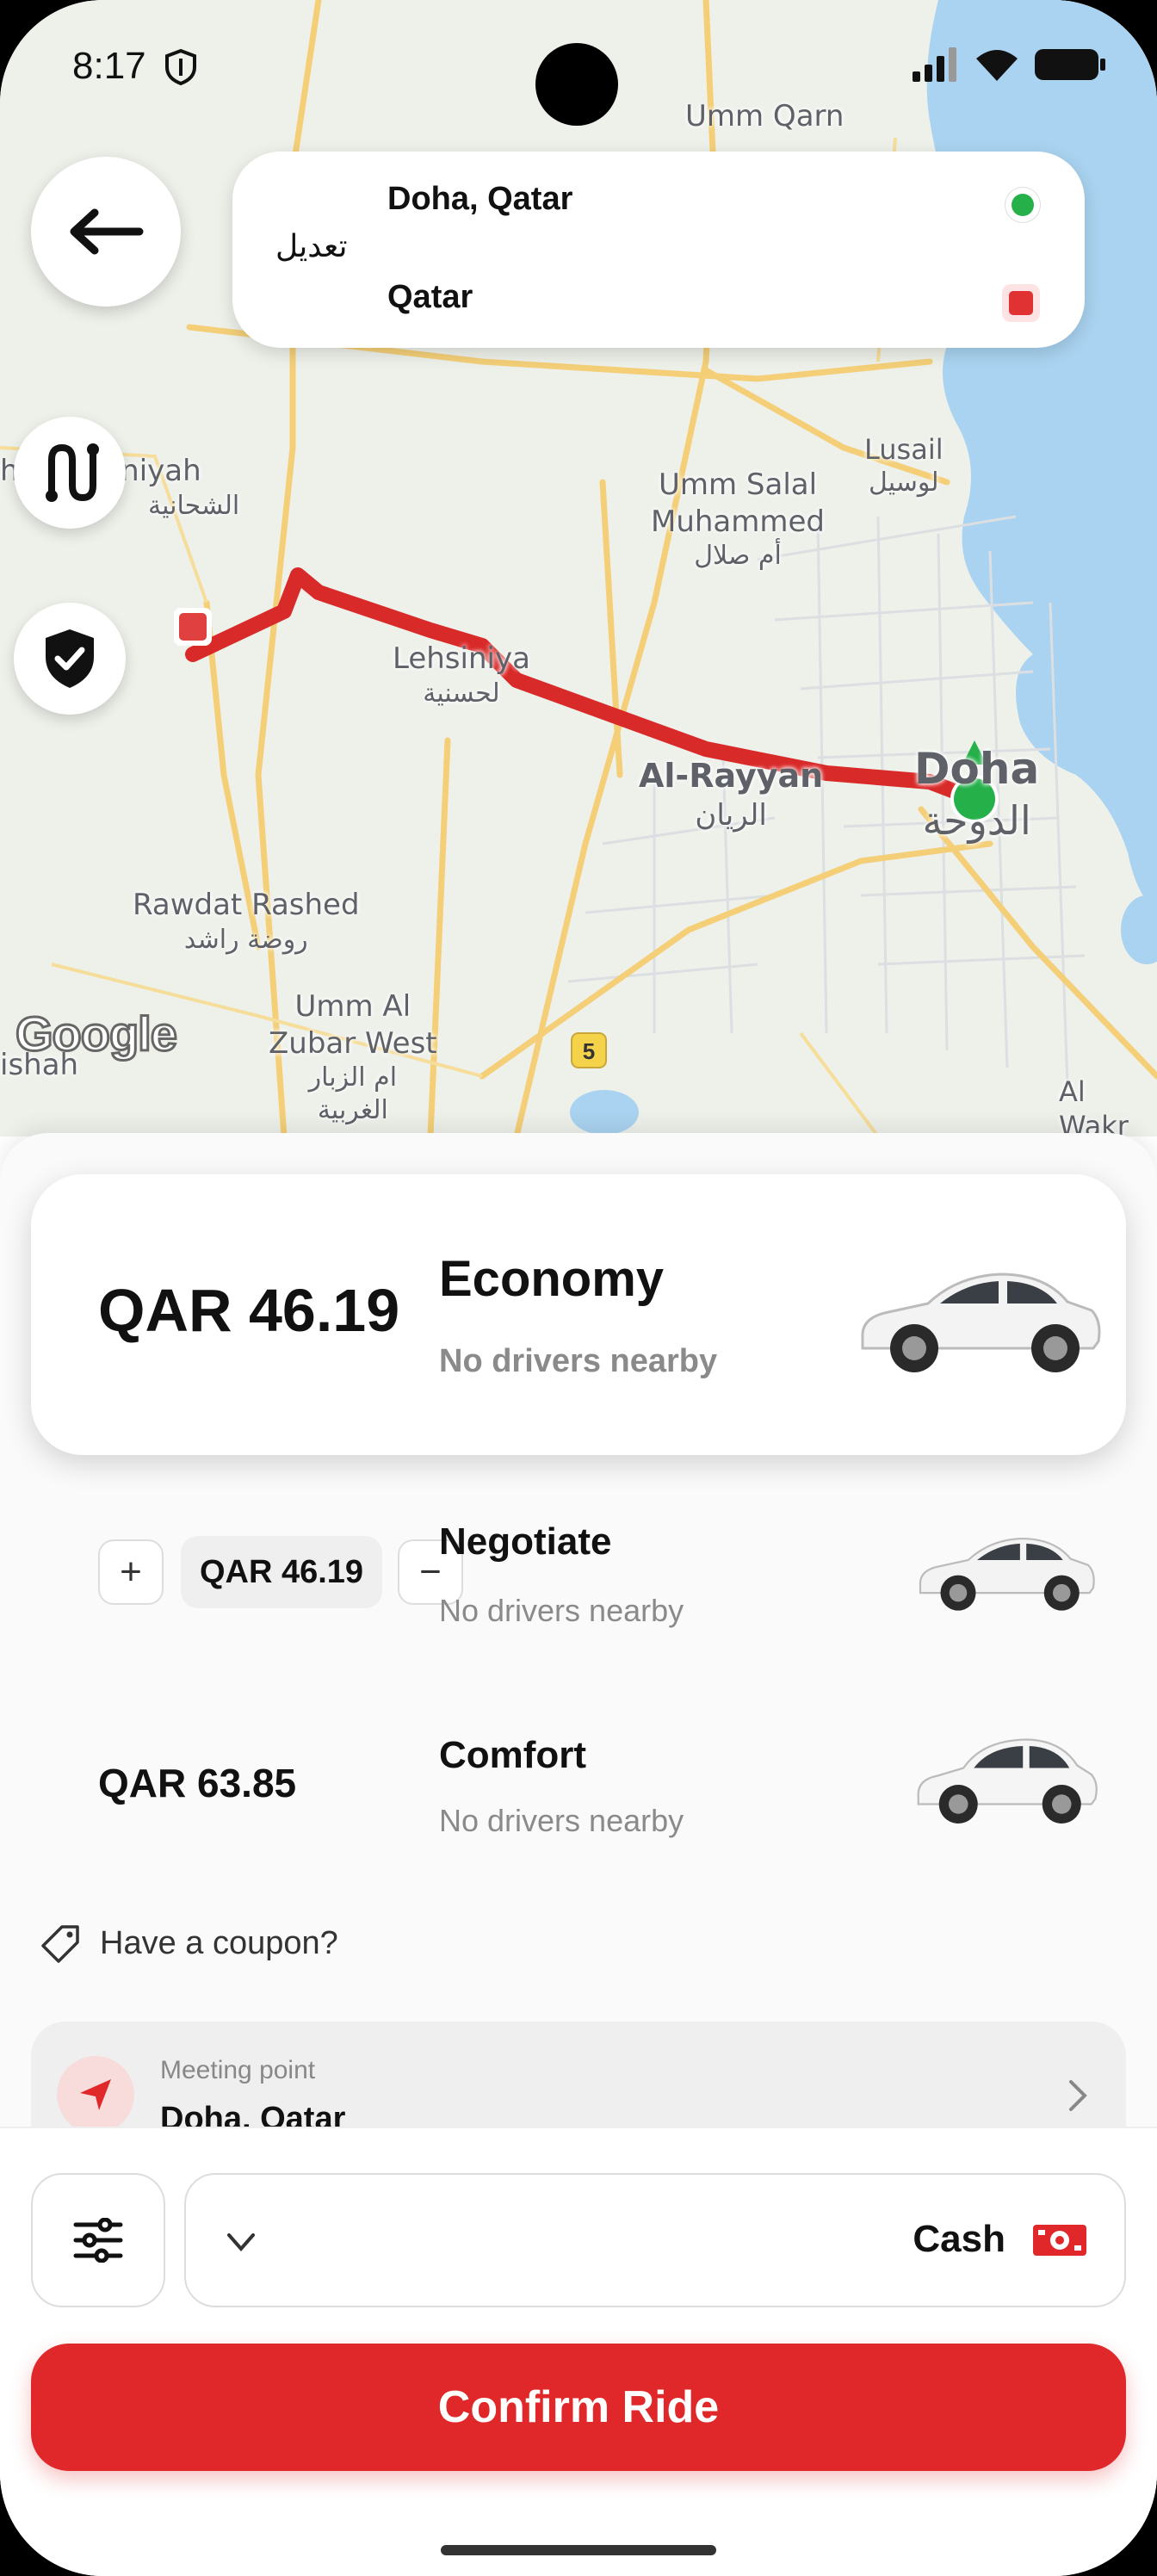  What do you see at coordinates (579, 1315) in the screenshot?
I see `ride-option-economy: QAR 46.19 Economy No drivers nearby` at bounding box center [579, 1315].